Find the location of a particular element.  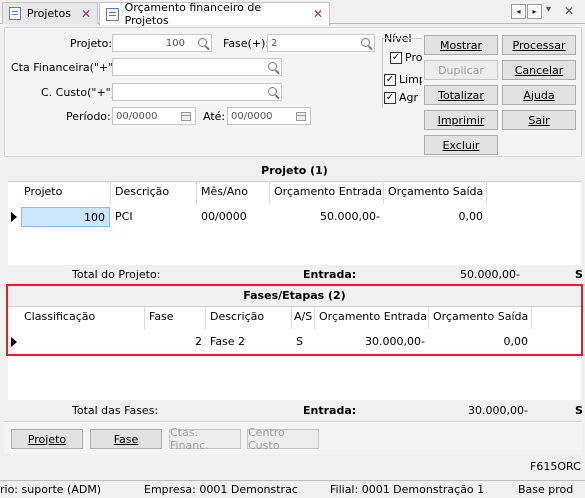

total-projeto-label: Total do Projeto: is located at coordinates (116, 274).